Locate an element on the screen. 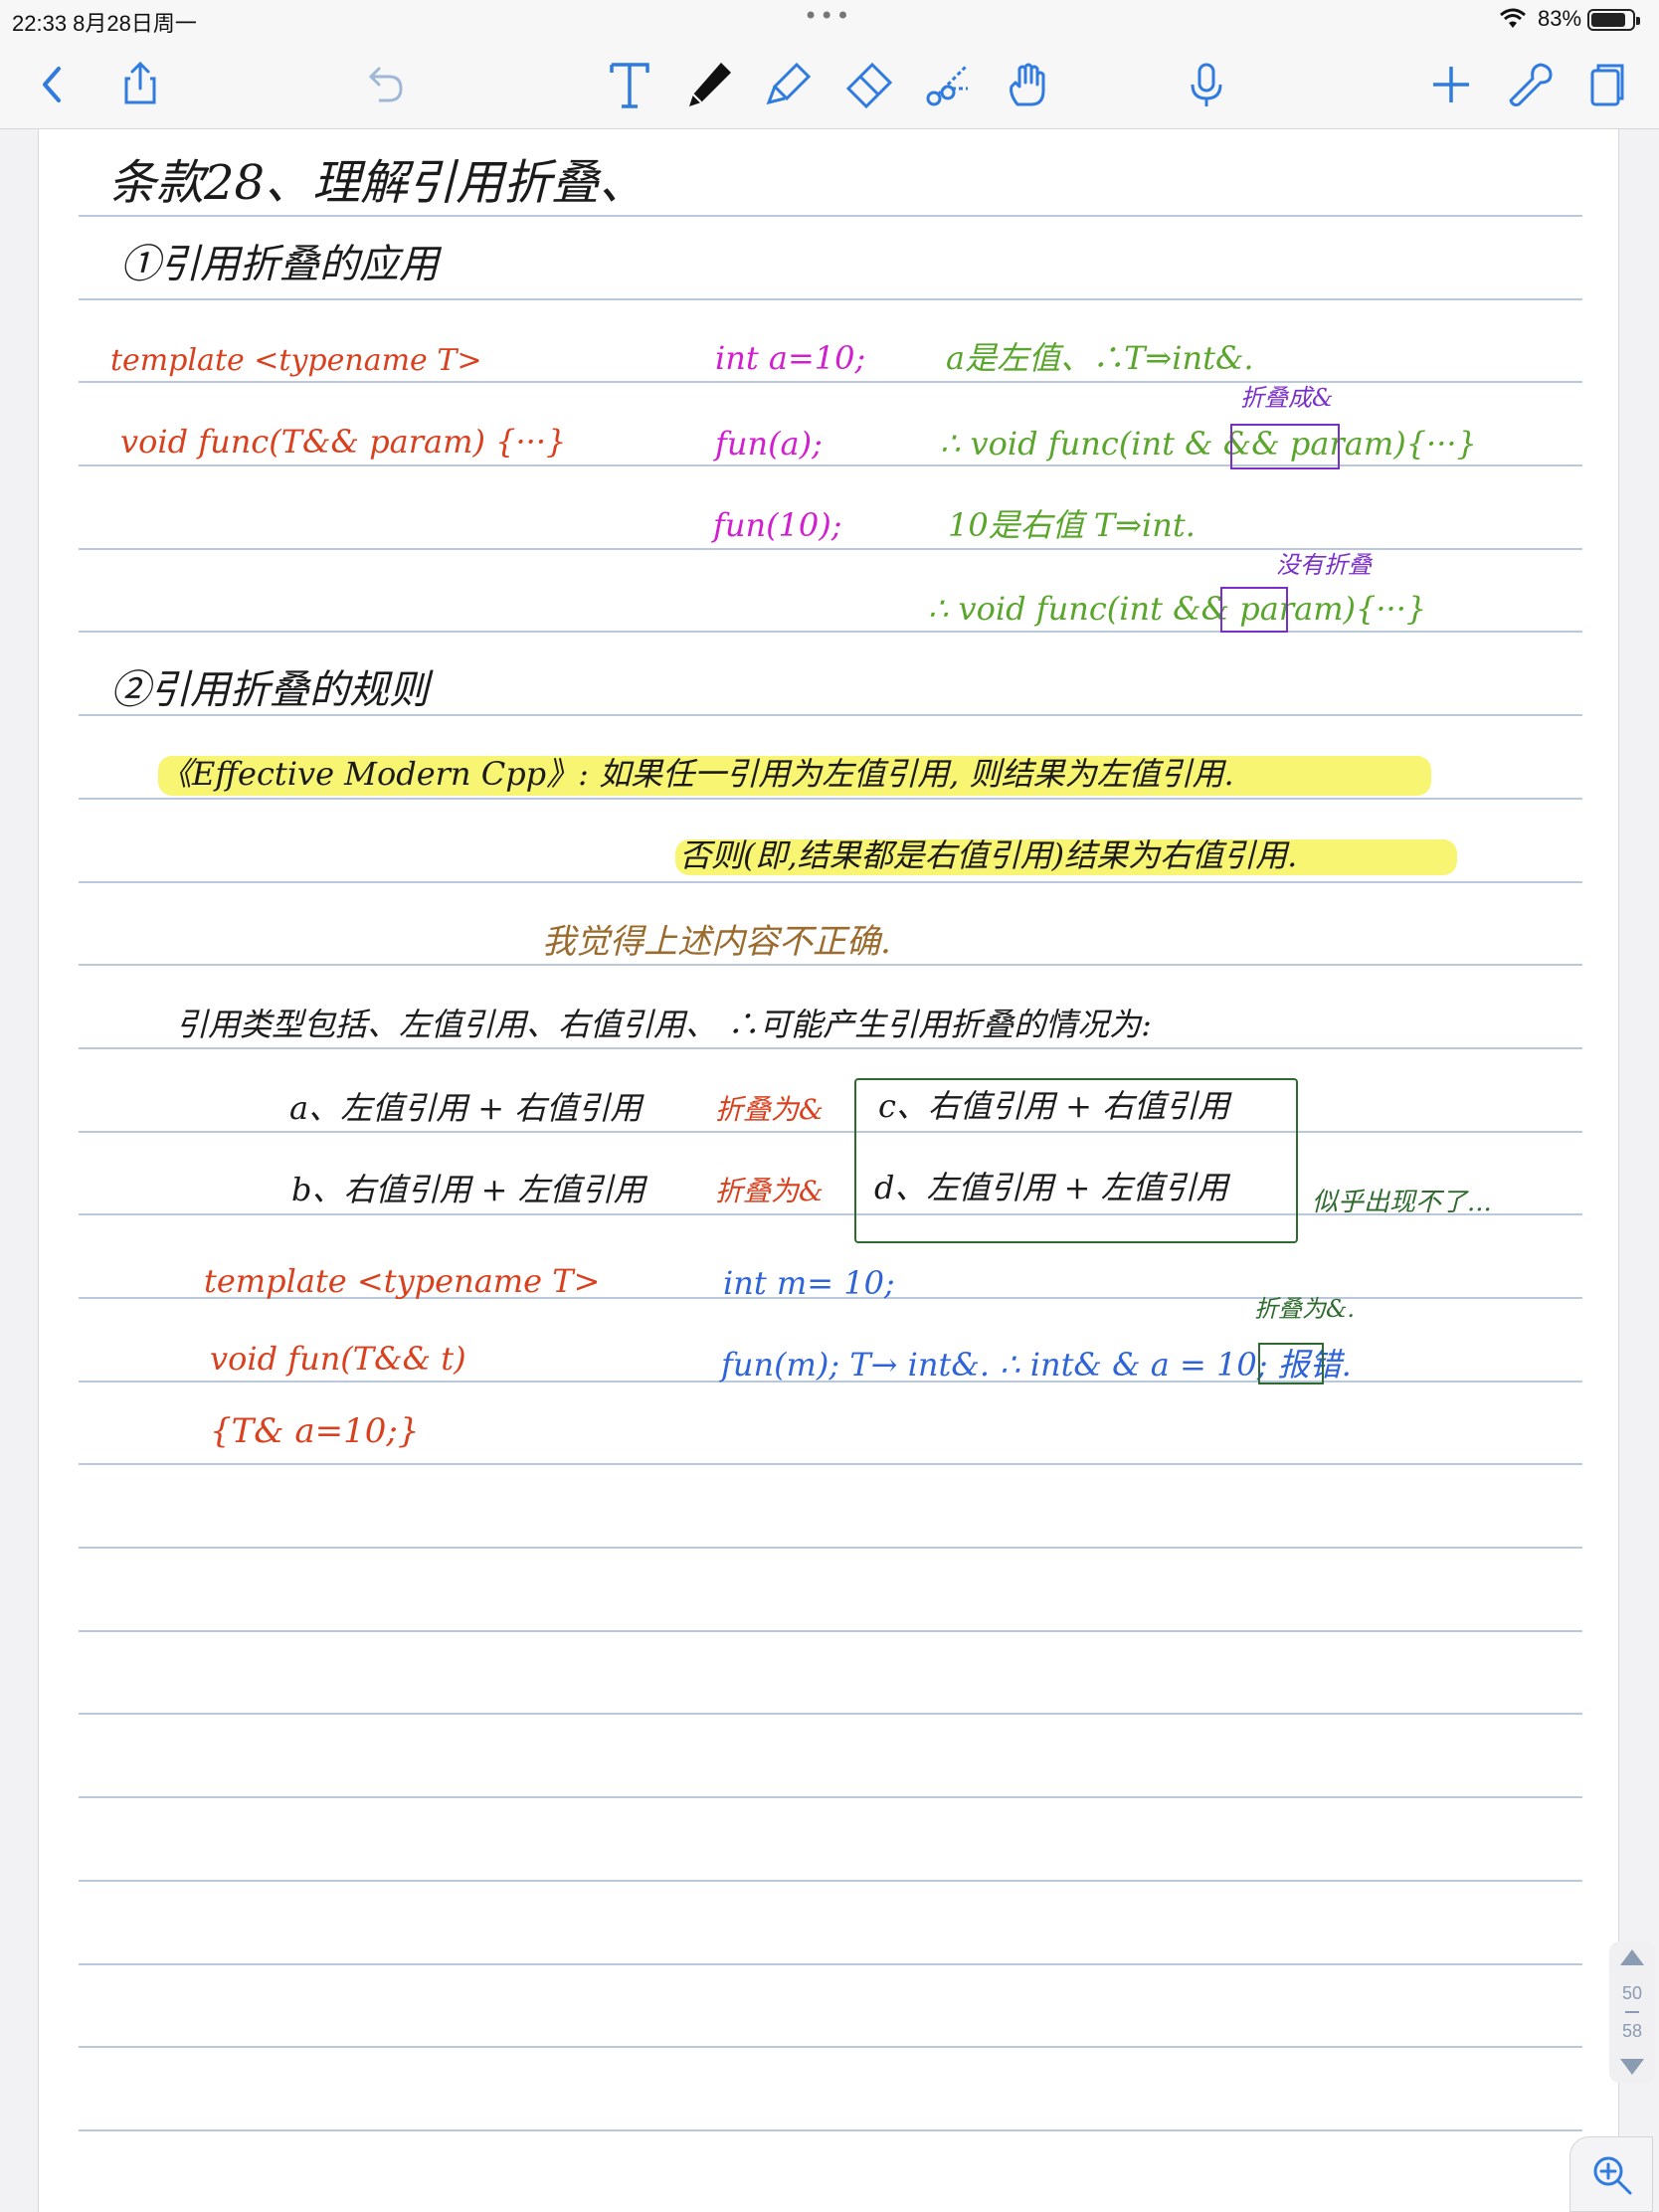 The height and width of the screenshot is (2212, 1659). case-b: b、右值引用 + 左值引用 is located at coordinates (468, 1189).